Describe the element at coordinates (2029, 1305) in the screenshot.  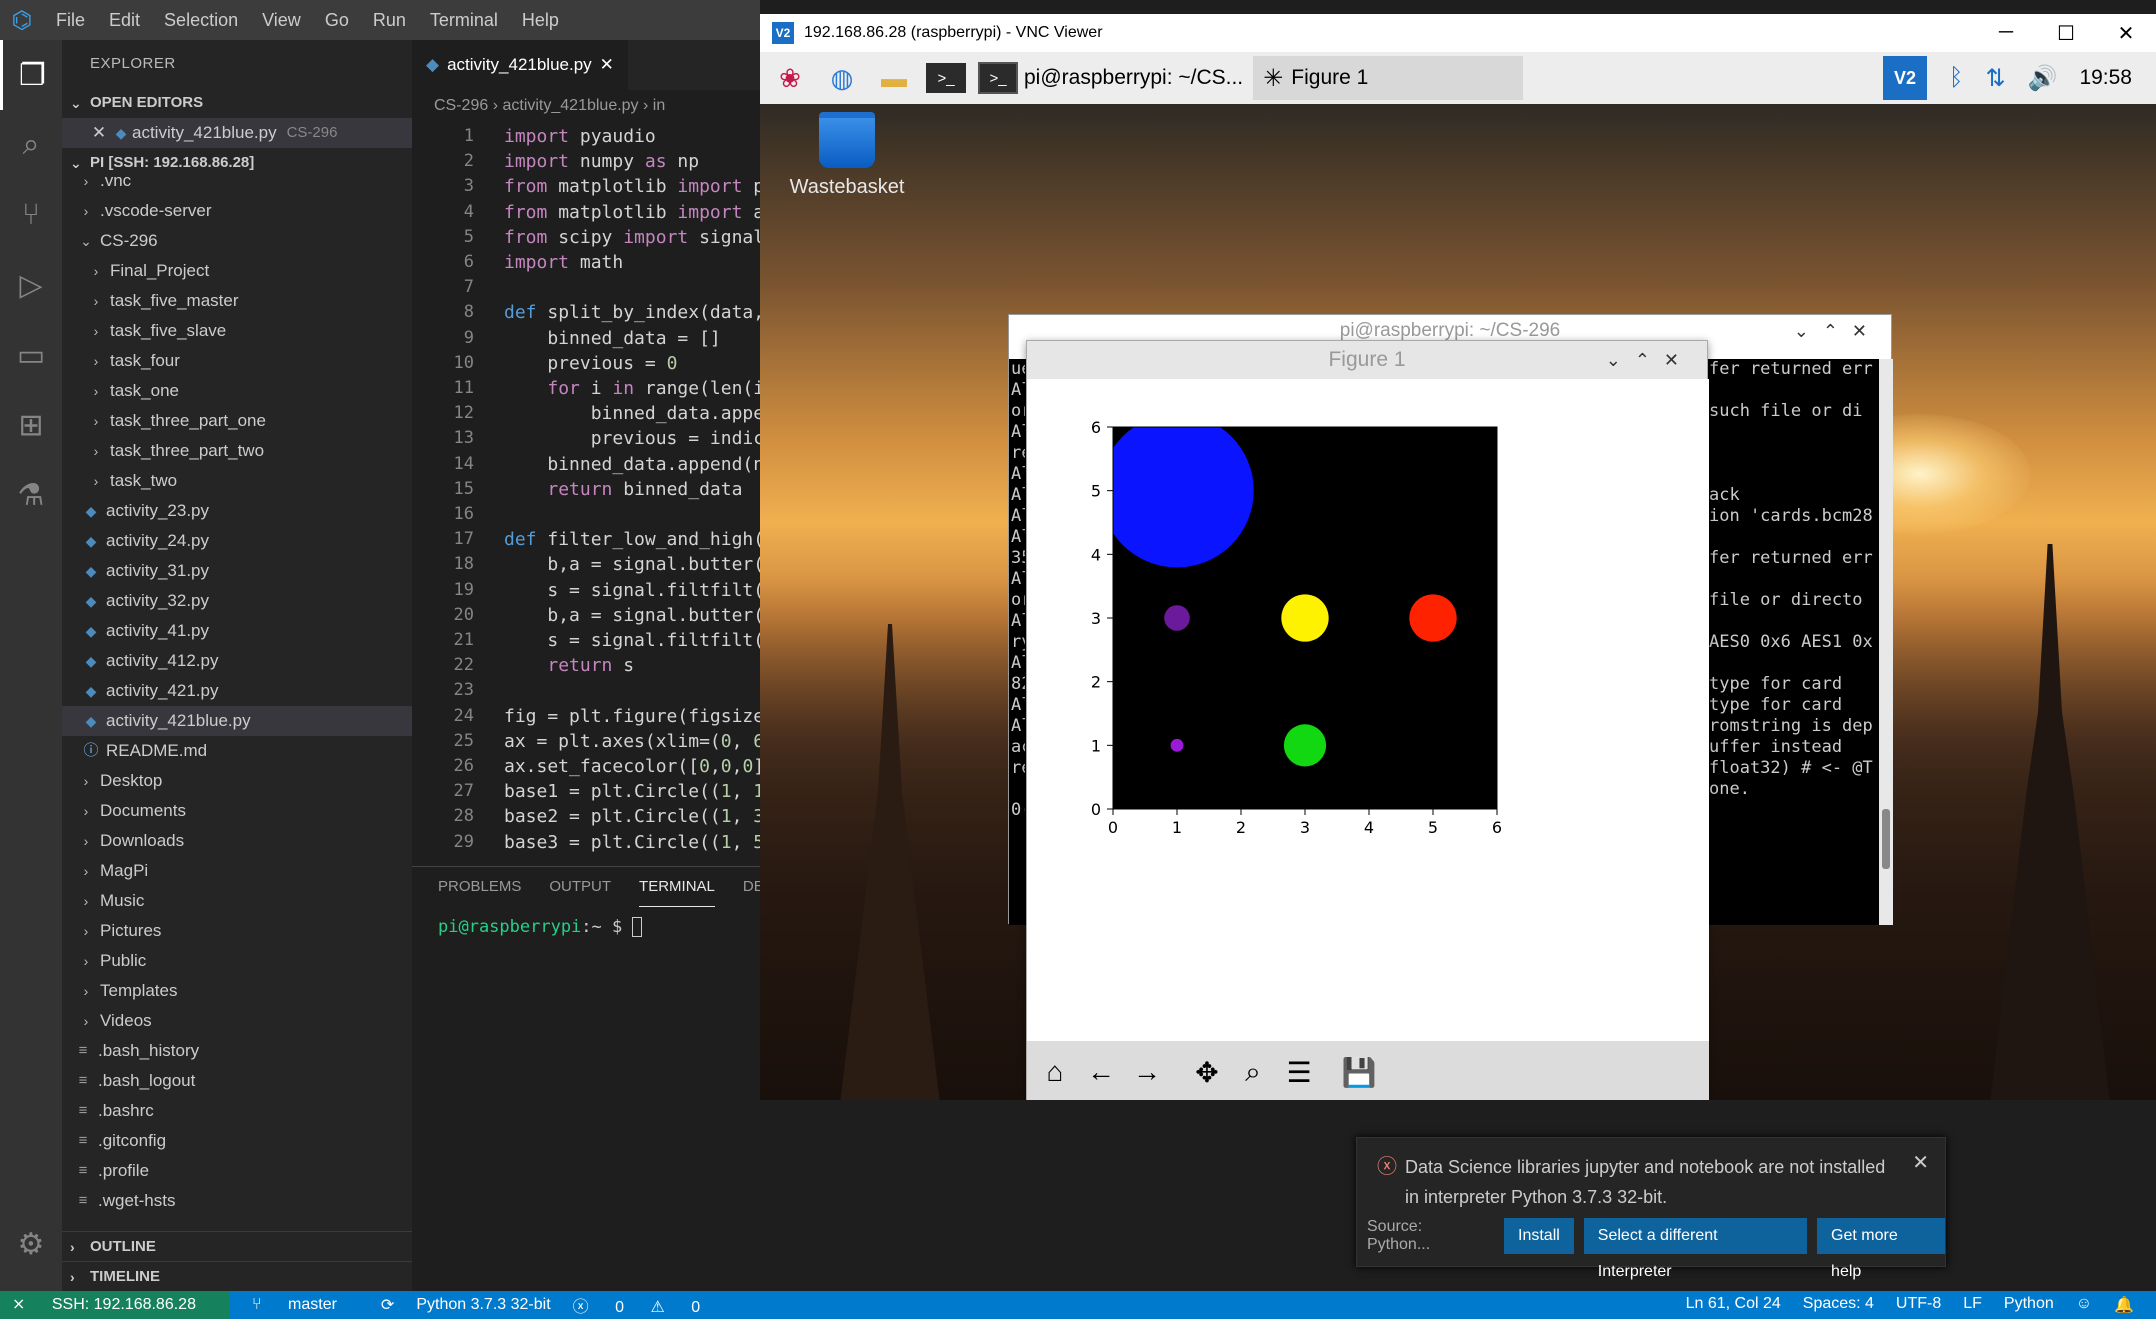
I see `language-mode: Python` at that location.